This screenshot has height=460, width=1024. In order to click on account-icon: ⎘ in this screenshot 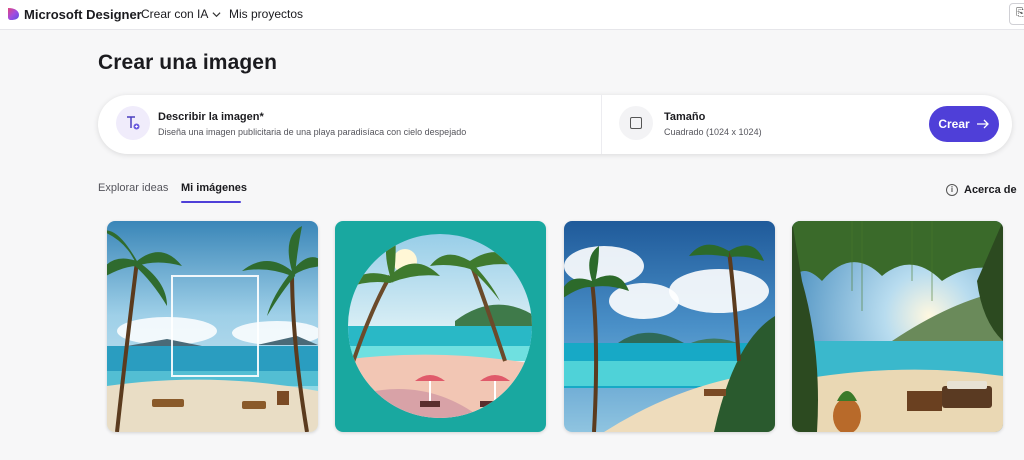, I will do `click(1020, 13)`.